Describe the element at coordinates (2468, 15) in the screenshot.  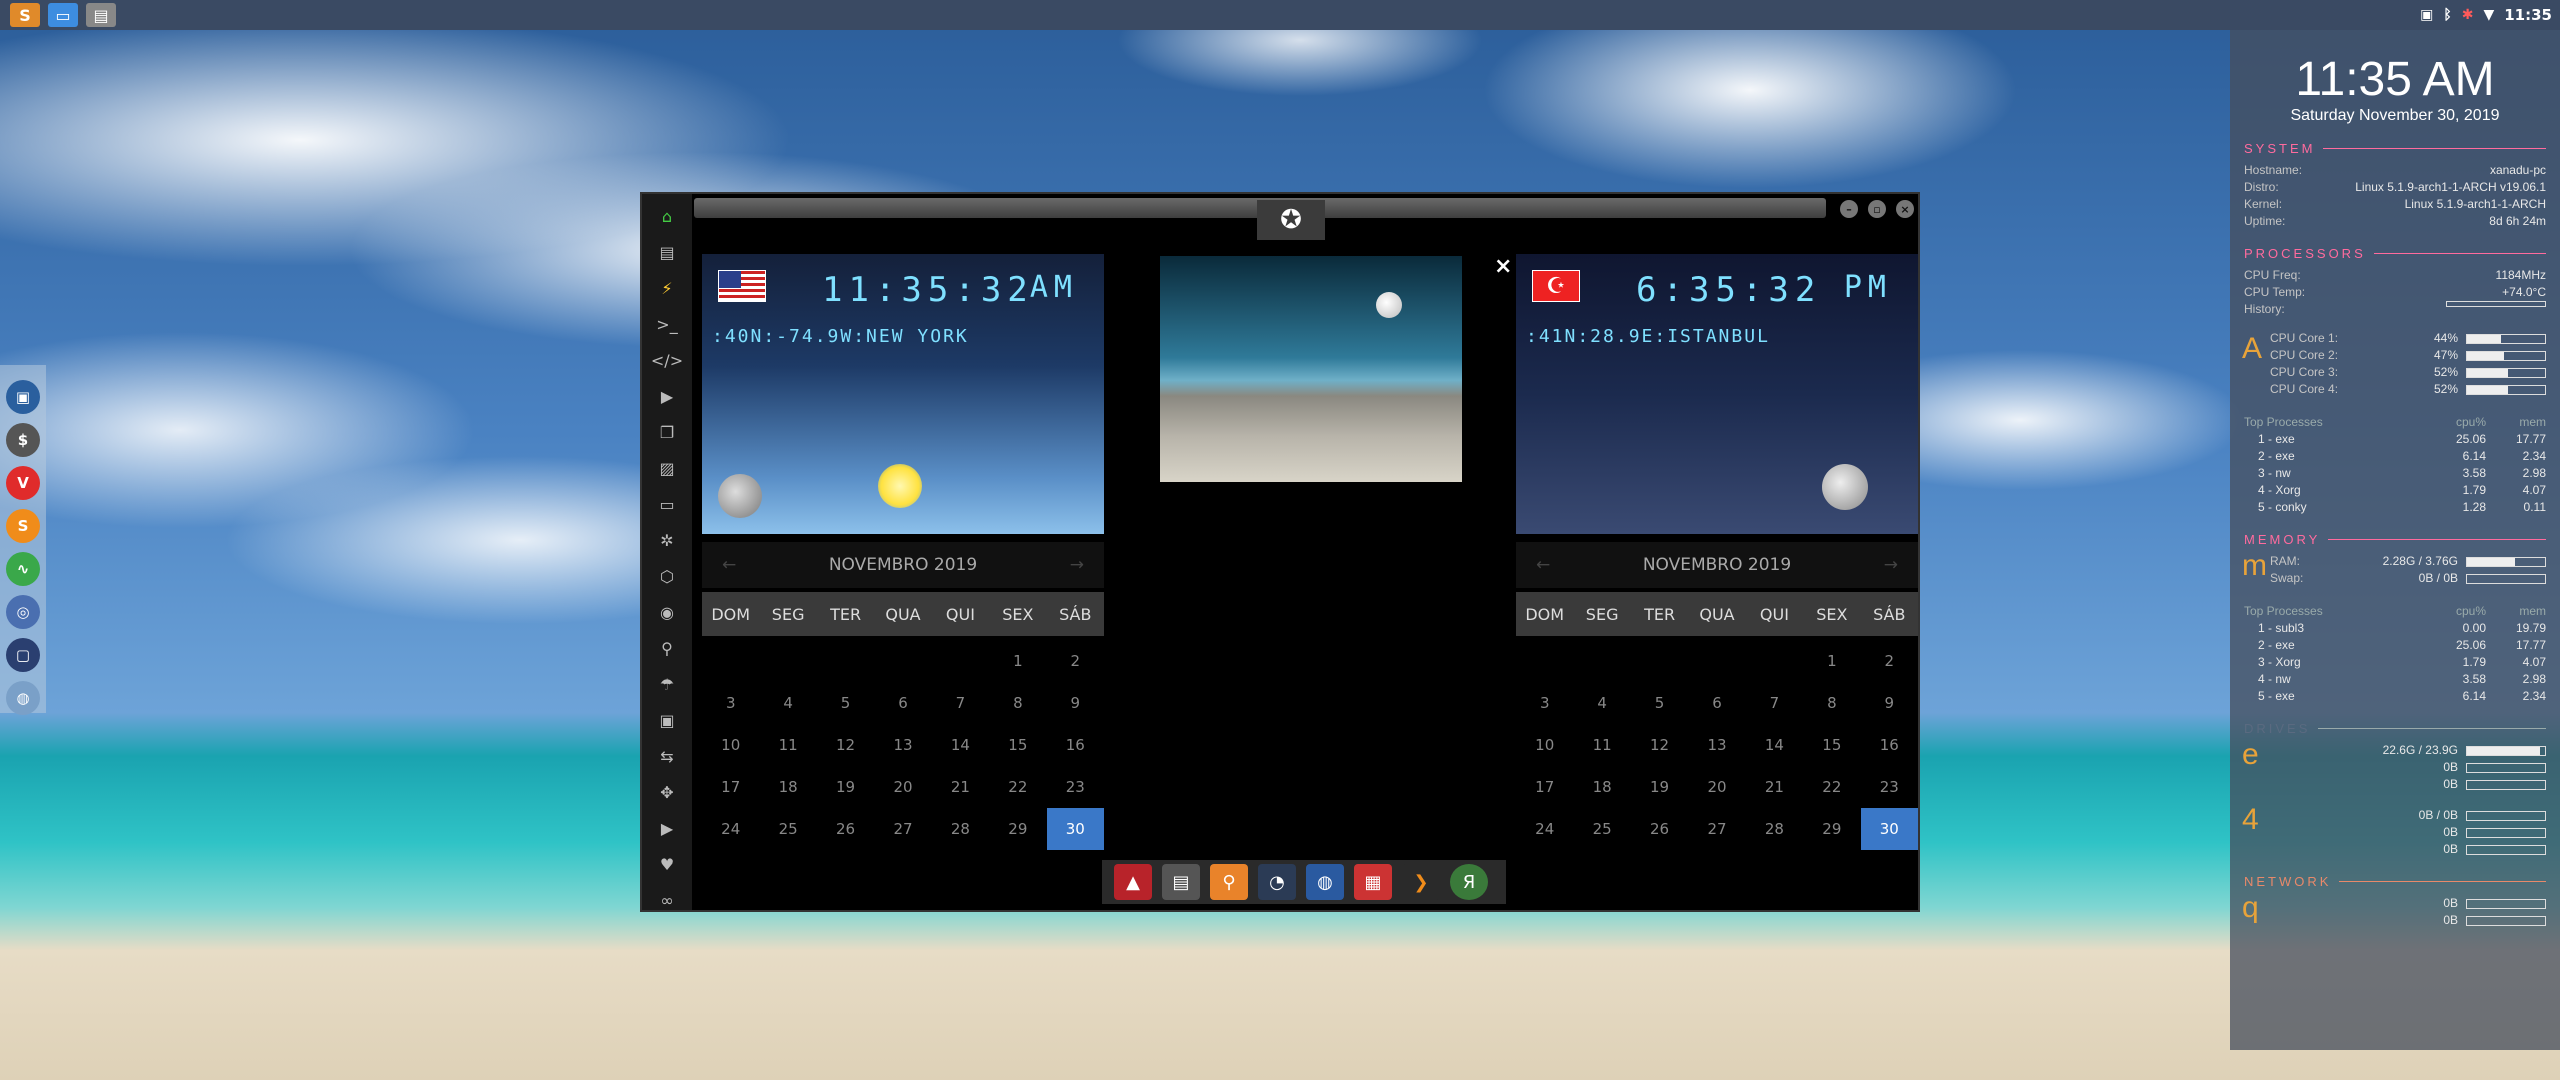
I see `update-icon: ✱` at that location.